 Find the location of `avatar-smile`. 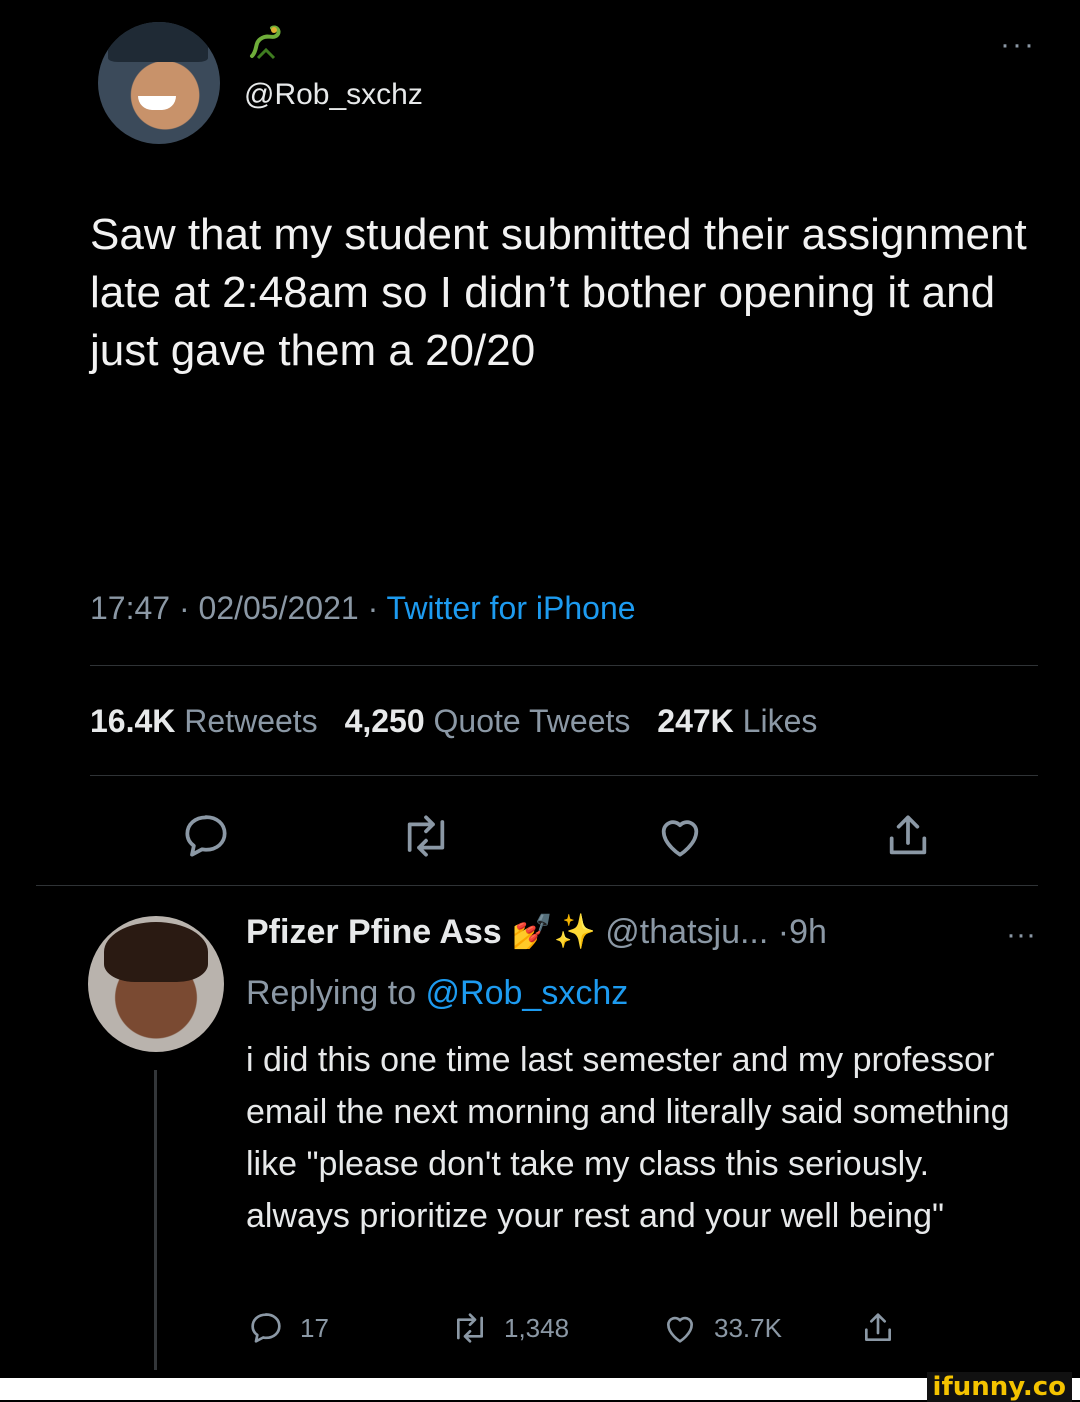

avatar-smile is located at coordinates (157, 103).